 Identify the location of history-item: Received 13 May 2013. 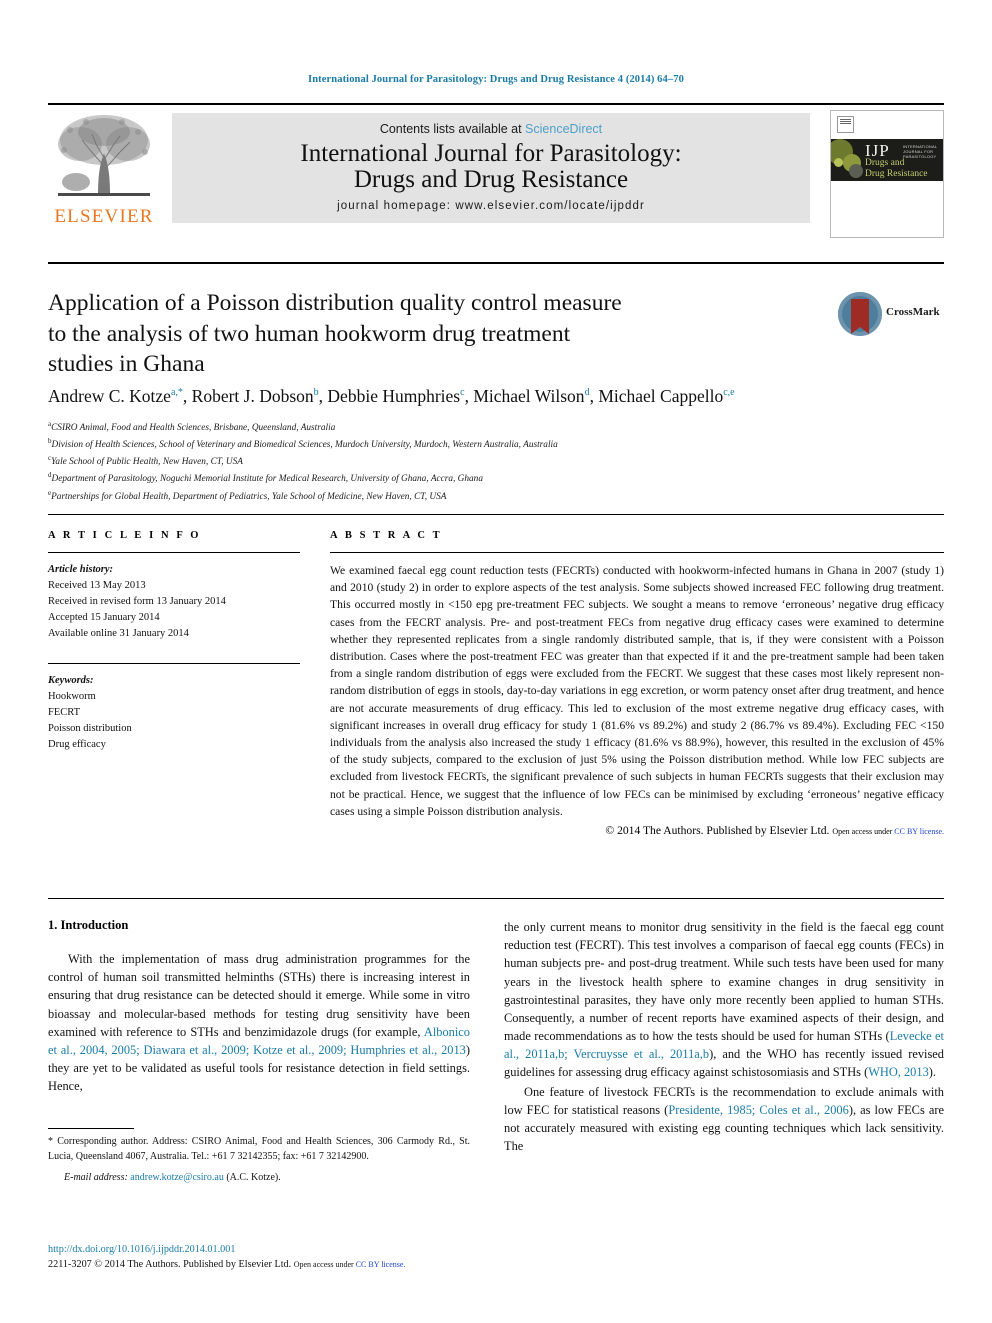
(97, 585).